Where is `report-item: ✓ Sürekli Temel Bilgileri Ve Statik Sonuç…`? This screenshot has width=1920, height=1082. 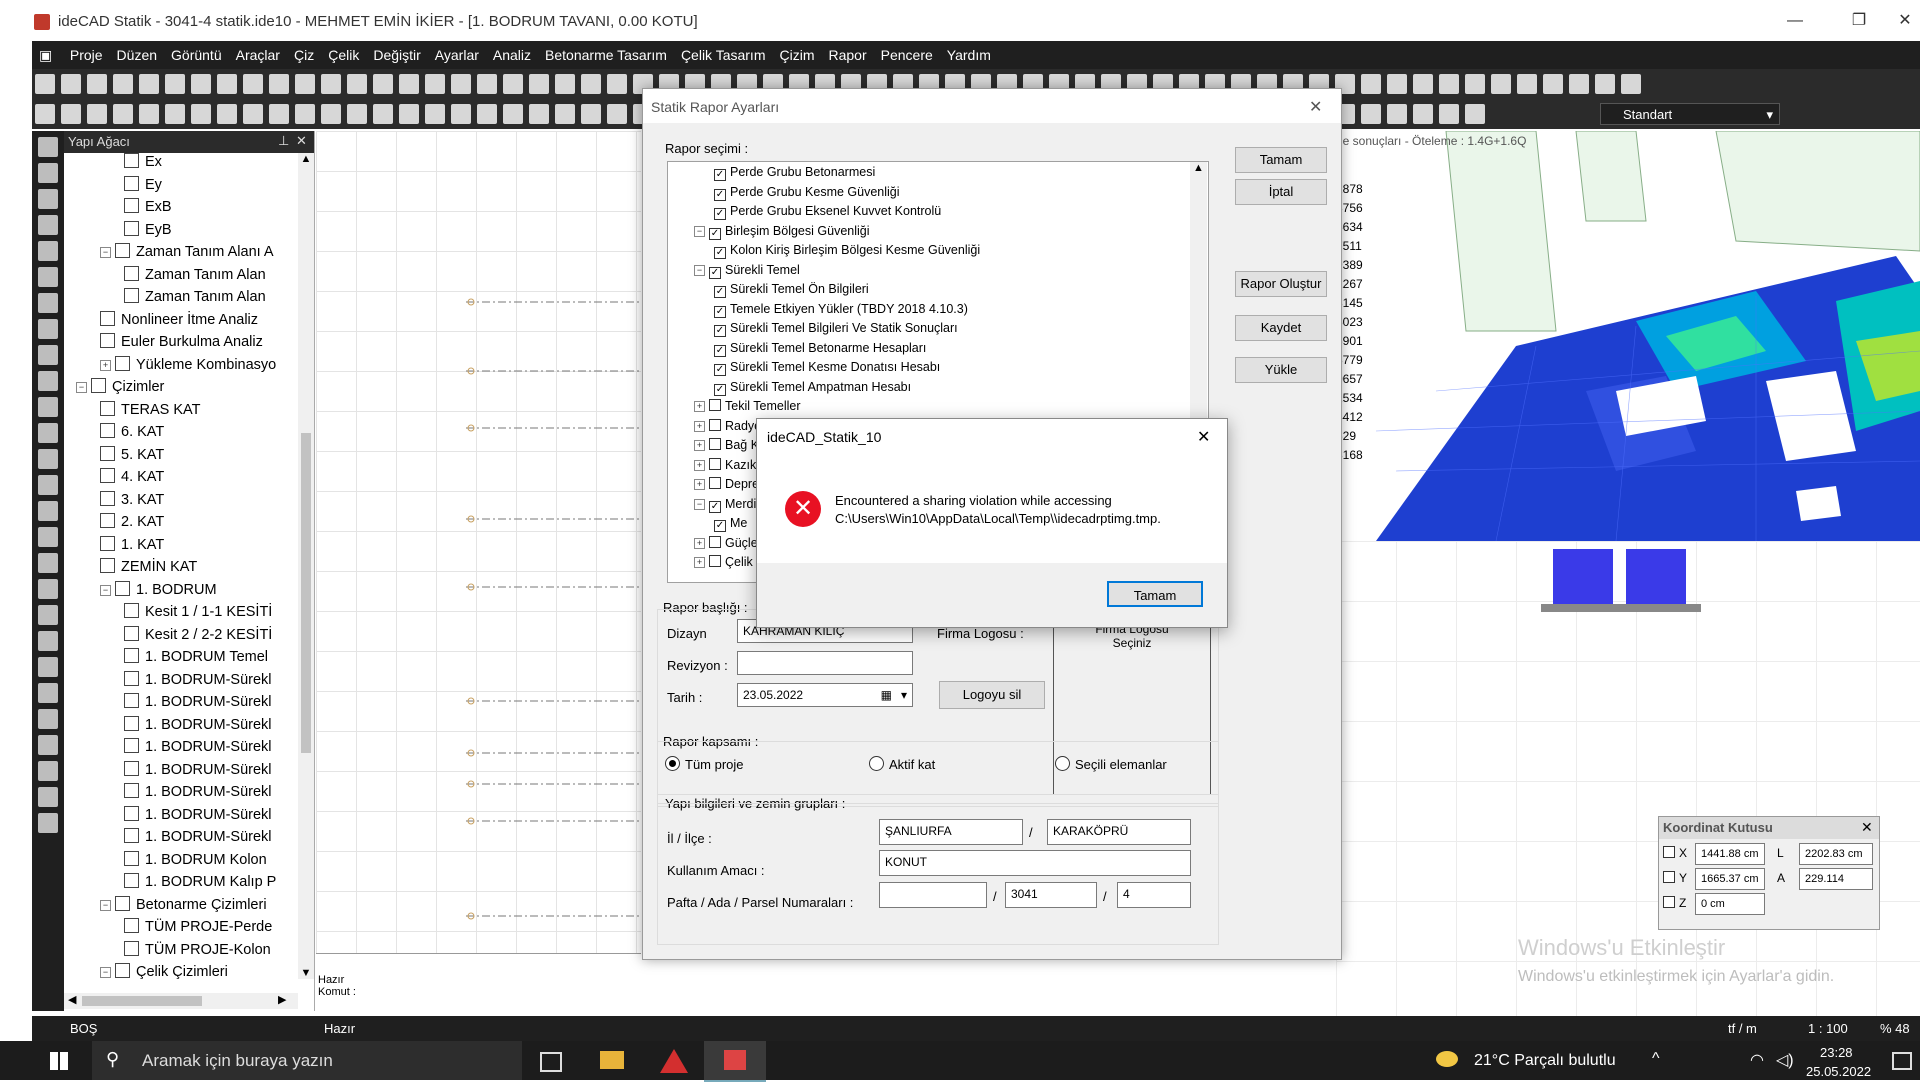 report-item: ✓ Sürekli Temel Bilgileri Ve Statik Sonuç… is located at coordinates (836, 328).